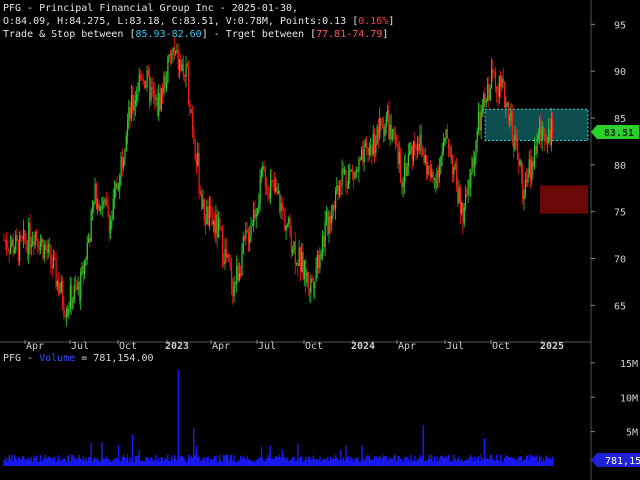 This screenshot has width=640, height=480. Describe the element at coordinates (78, 358) in the screenshot. I see `volume-title: PFG - Volume = 781,154.00` at that location.